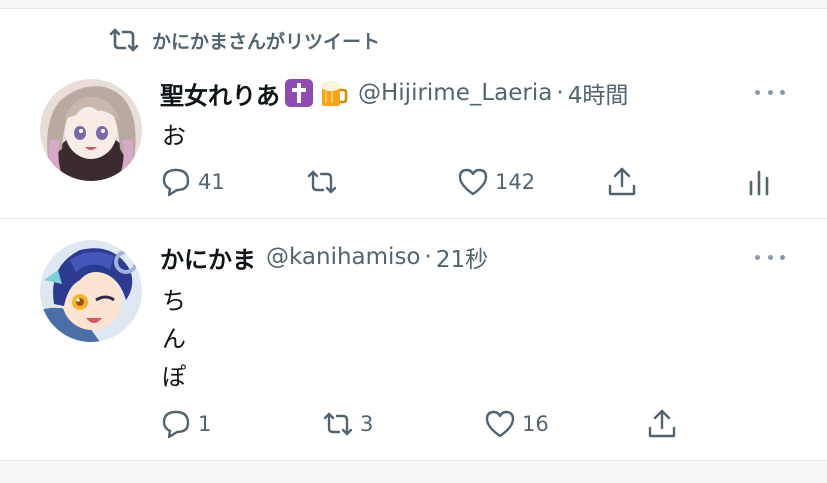  I want to click on tweet-text: お, so click(174, 136).